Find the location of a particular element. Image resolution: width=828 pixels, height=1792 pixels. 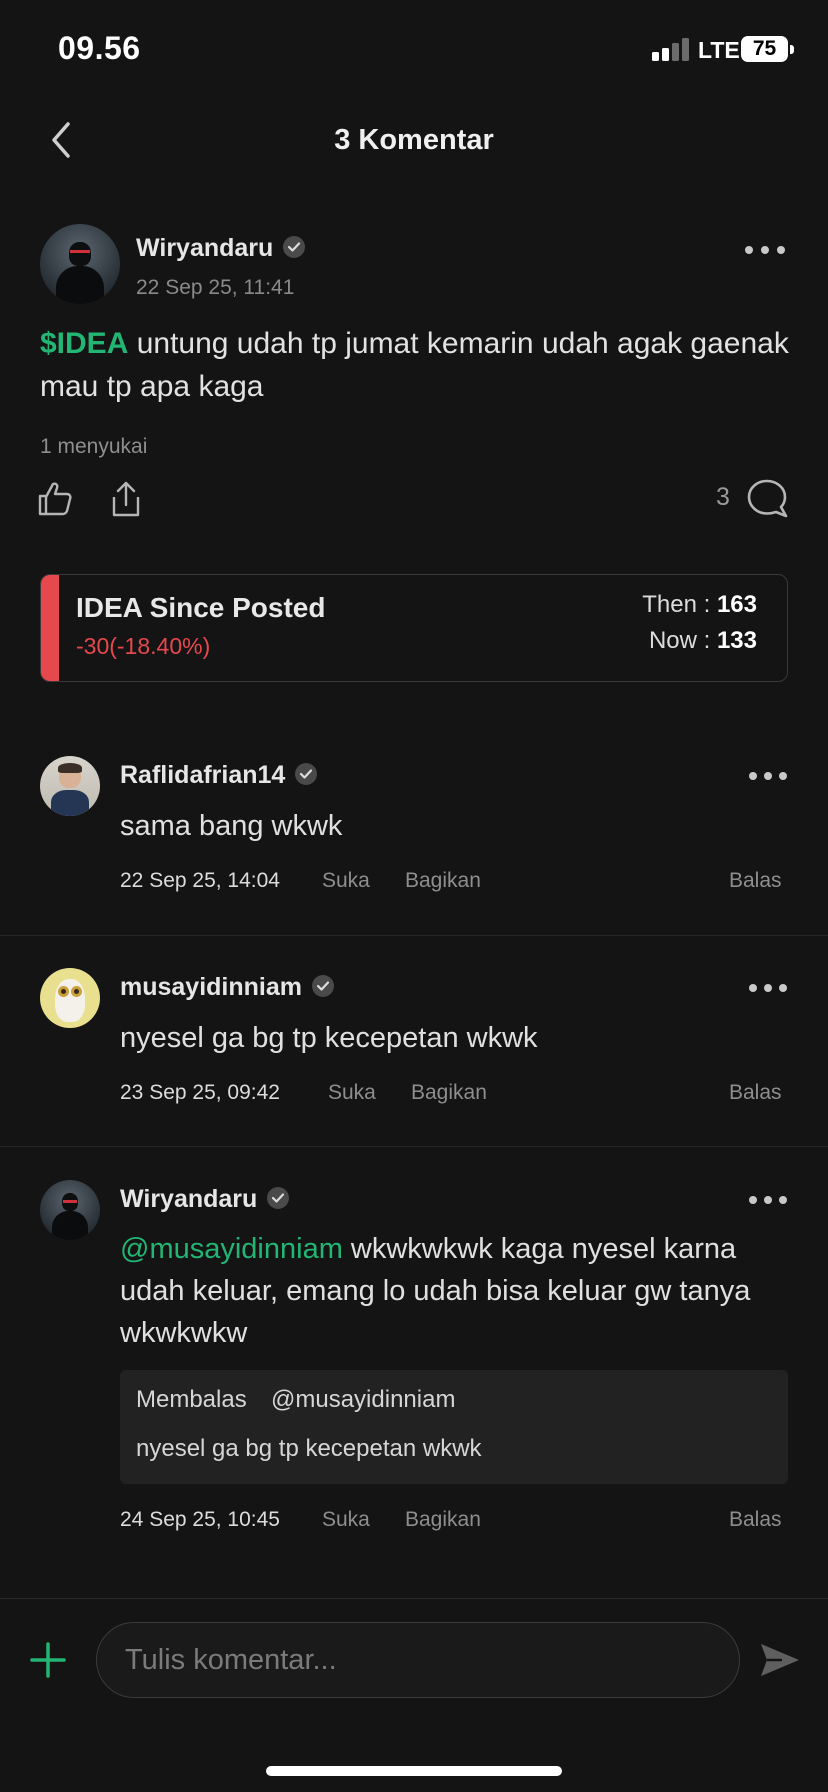

share-icon is located at coordinates (126, 499).